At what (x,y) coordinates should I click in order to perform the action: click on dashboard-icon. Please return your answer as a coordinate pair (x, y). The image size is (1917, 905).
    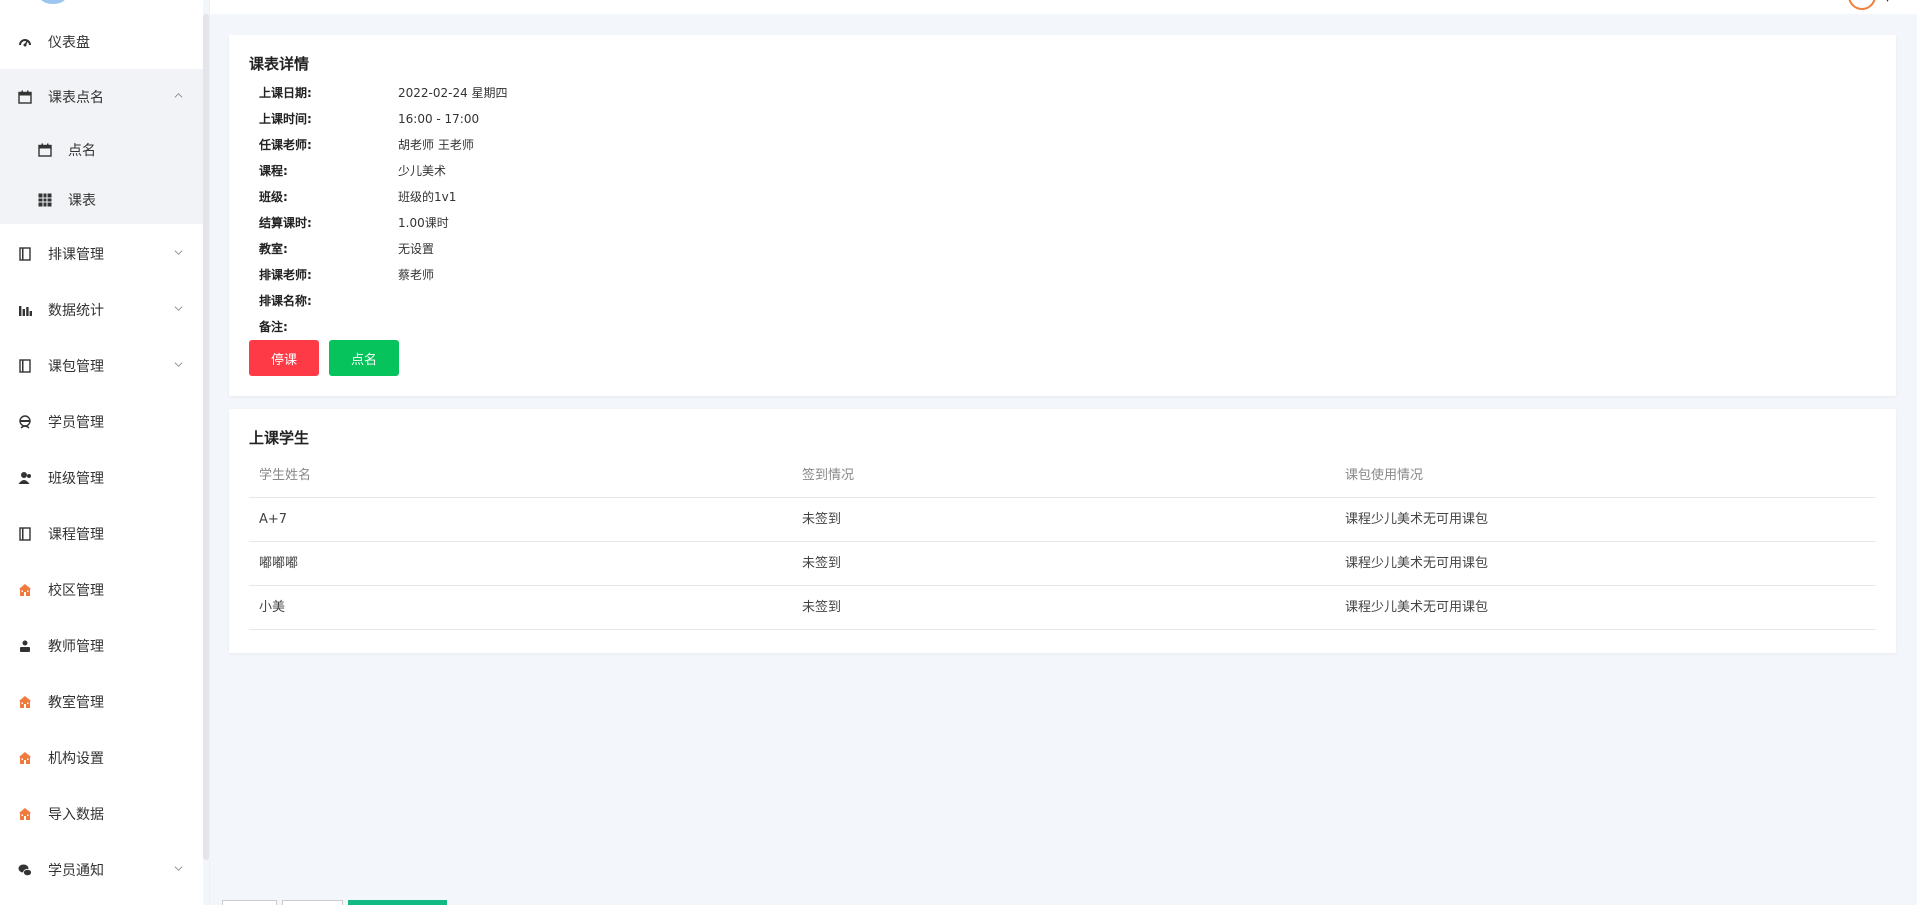
    Looking at the image, I should click on (25, 42).